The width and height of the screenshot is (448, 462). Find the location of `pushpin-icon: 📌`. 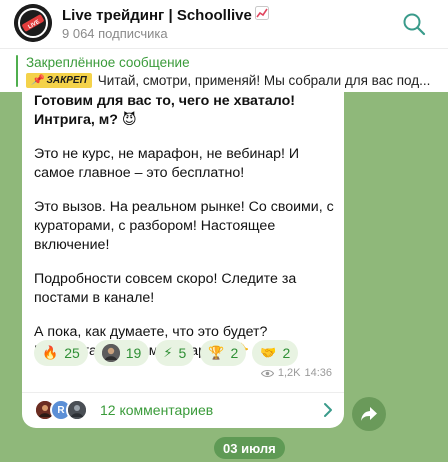

pushpin-icon: 📌 is located at coordinates (37, 80).